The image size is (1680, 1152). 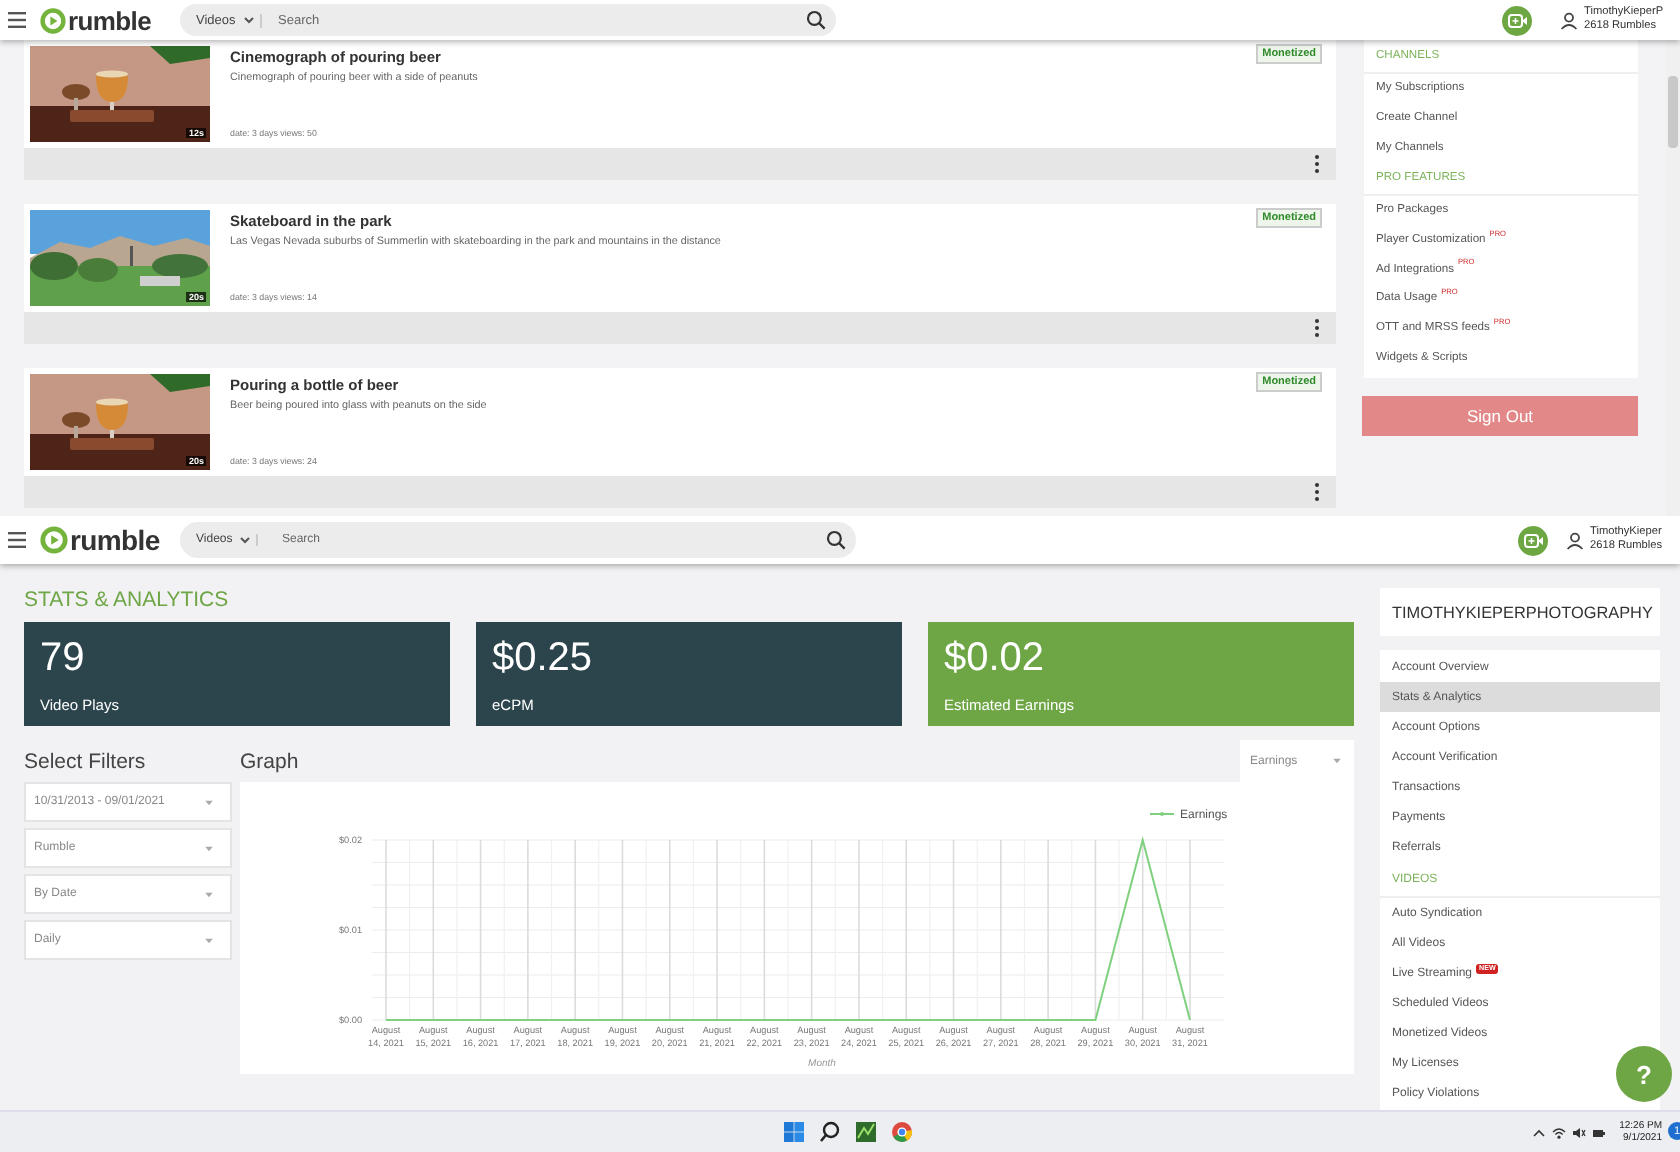 I want to click on stat-value: $0.25, so click(x=543, y=658).